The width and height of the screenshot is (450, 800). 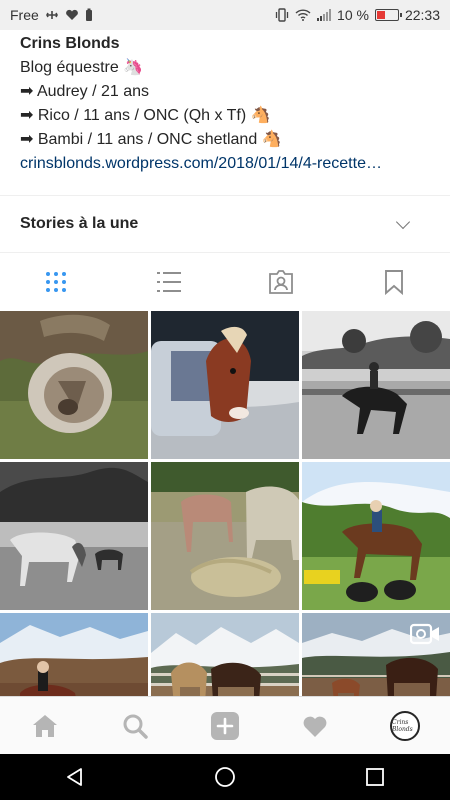 What do you see at coordinates (225, 224) in the screenshot?
I see `story-highlights-header: Stories à la une` at bounding box center [225, 224].